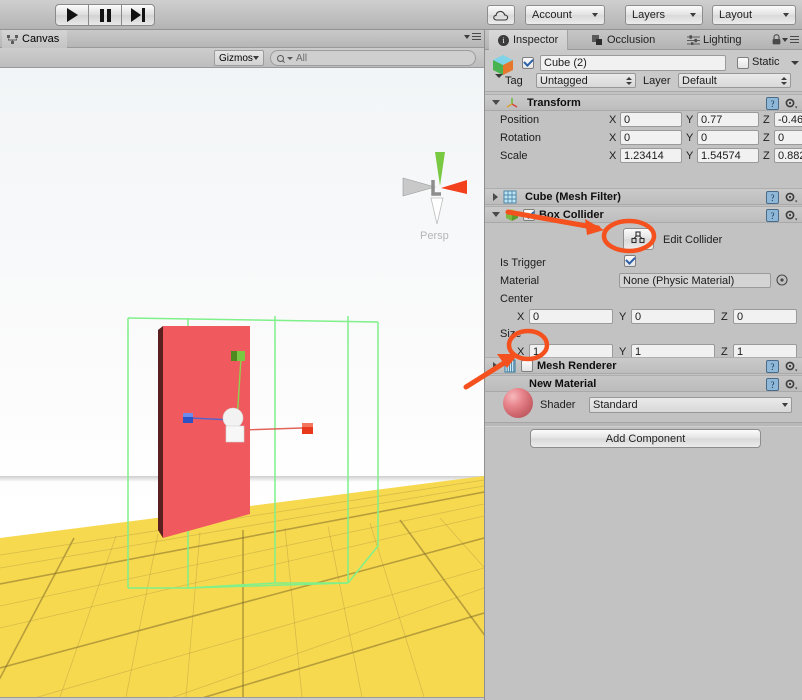 This screenshot has height=700, width=802. I want to click on position-z-label: Z, so click(766, 120).